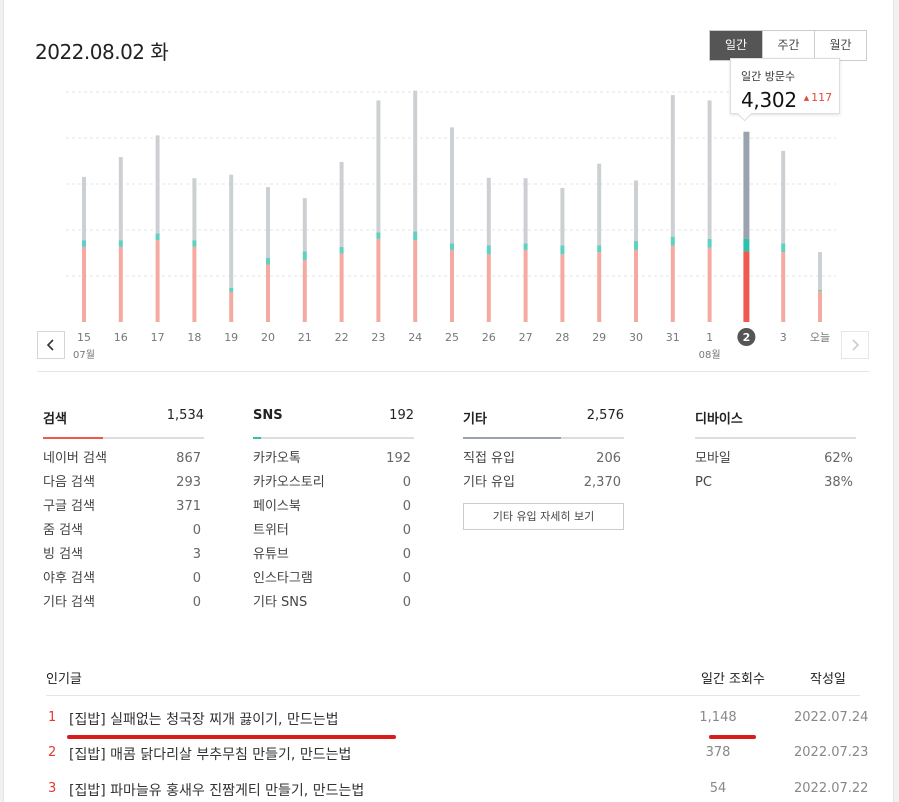  I want to click on x-tick-label: 27, so click(526, 337).